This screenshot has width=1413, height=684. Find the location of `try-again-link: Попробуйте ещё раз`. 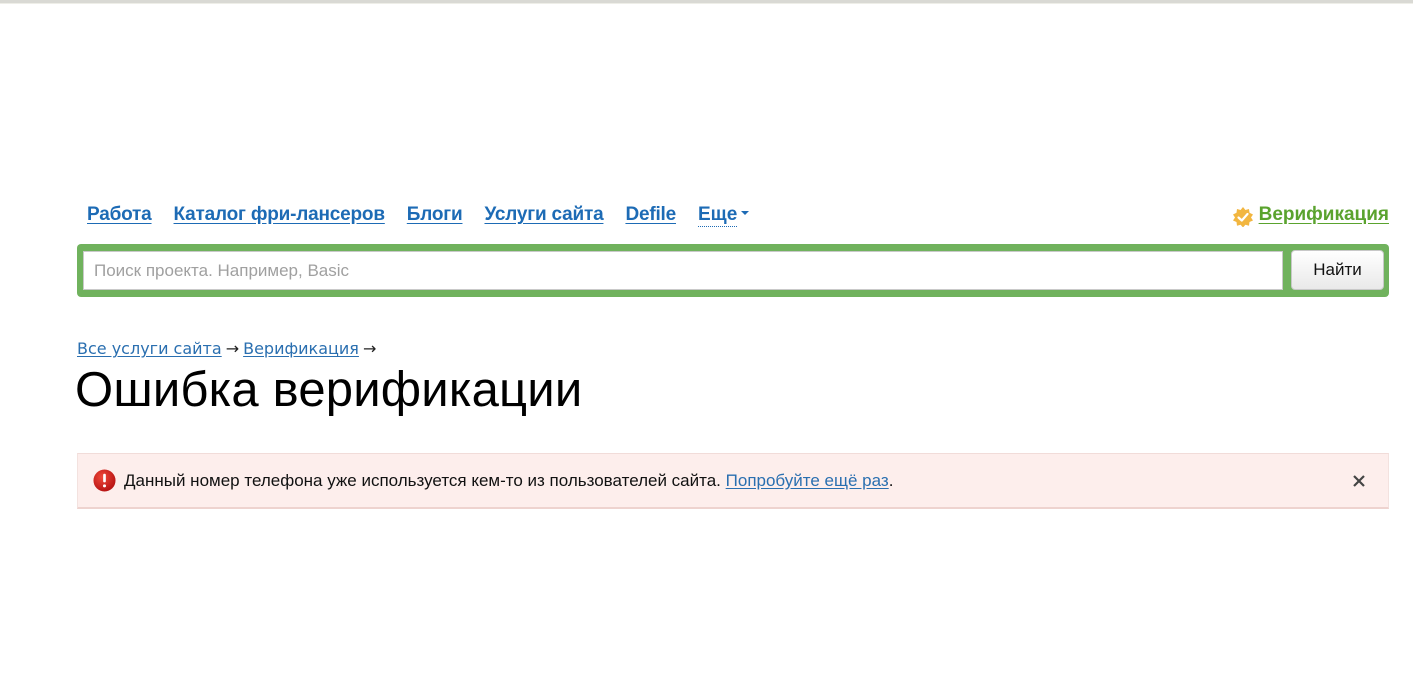

try-again-link: Попробуйте ещё раз is located at coordinates (807, 480).